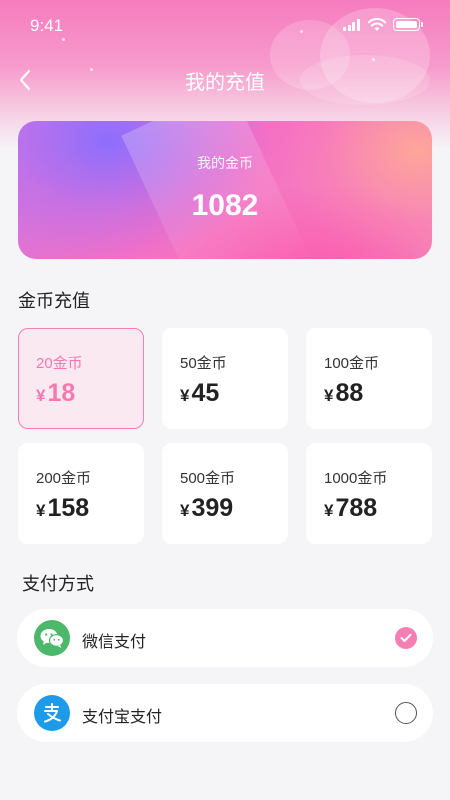 This screenshot has height=800, width=450. What do you see at coordinates (63, 508) in the screenshot?
I see `package-price: ¥158` at bounding box center [63, 508].